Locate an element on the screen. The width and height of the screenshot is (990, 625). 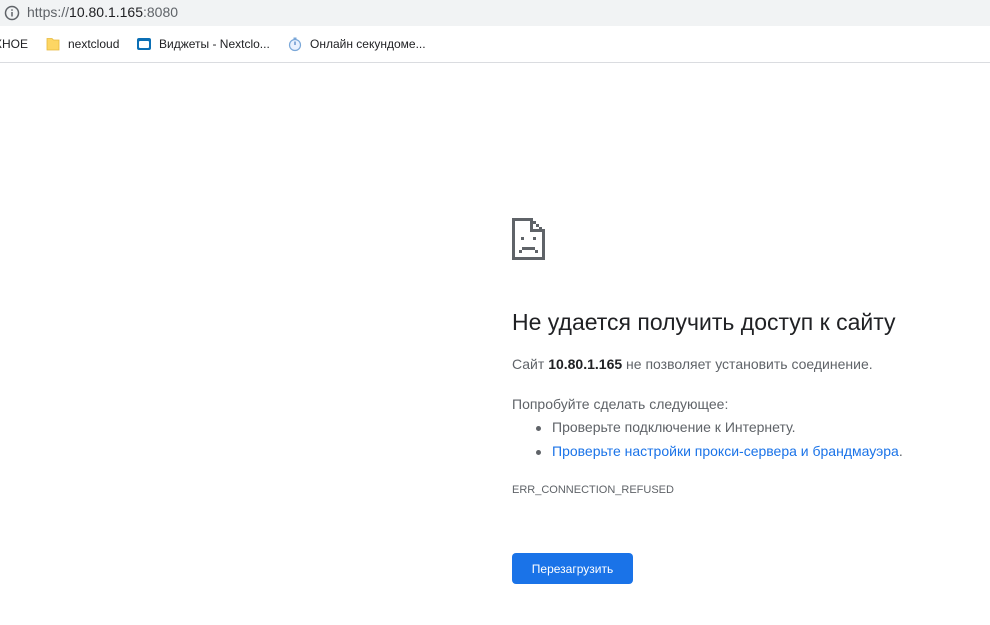
bookmark-label: nextcloud is located at coordinates (94, 44).